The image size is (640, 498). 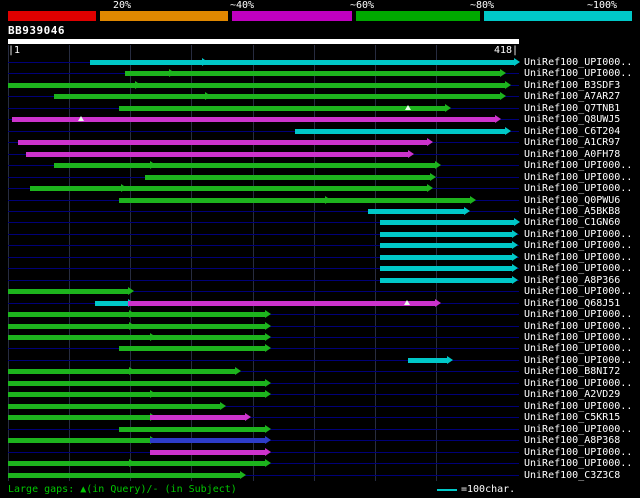 I want to click on hit-label: UniRef100_B3SDF3, so click(x=572, y=85).